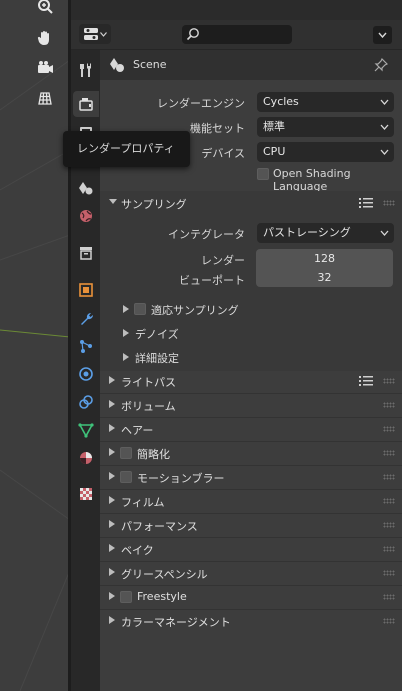  What do you see at coordinates (251, 549) in the screenshot?
I see `bake-panel-header: ベイク` at bounding box center [251, 549].